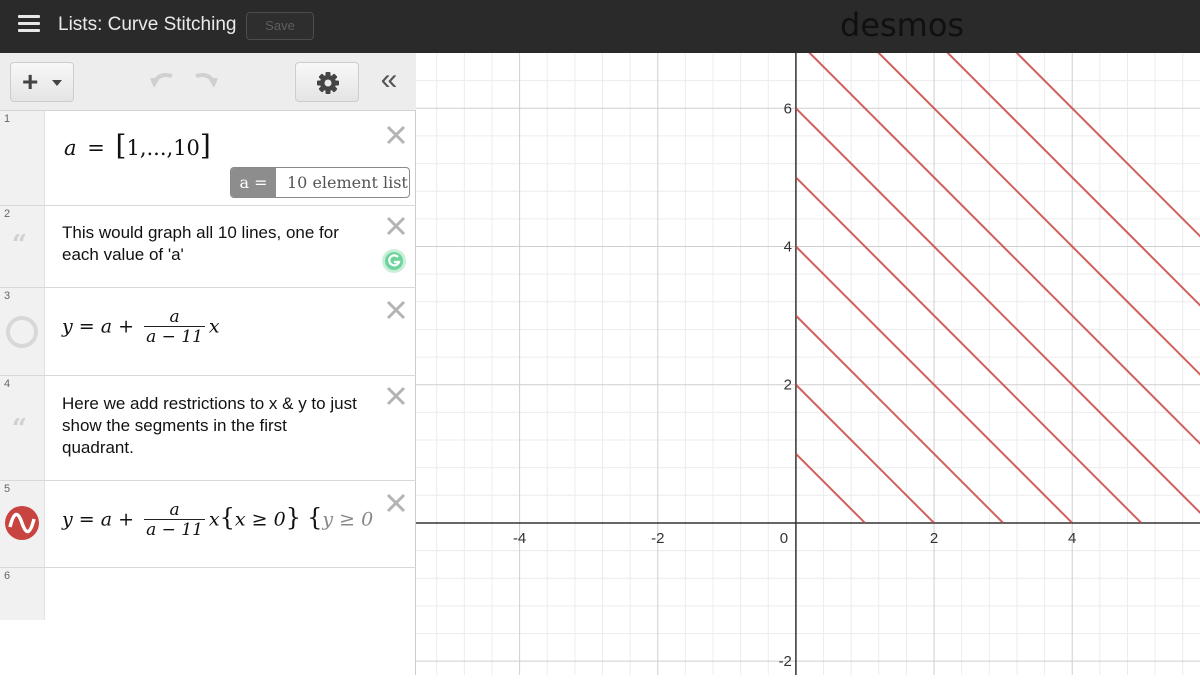 This screenshot has width=1200, height=680. I want to click on badge-variable: a =, so click(253, 182).